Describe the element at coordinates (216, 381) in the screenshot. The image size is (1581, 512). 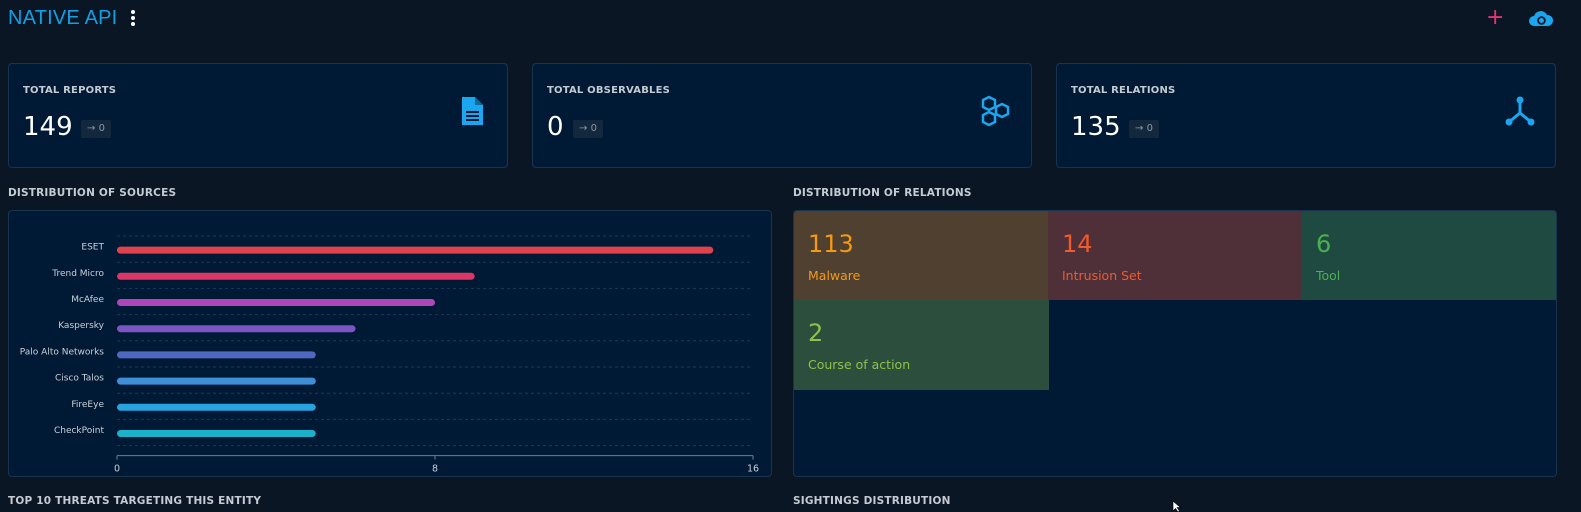
I see `bar-cisco-talos` at that location.